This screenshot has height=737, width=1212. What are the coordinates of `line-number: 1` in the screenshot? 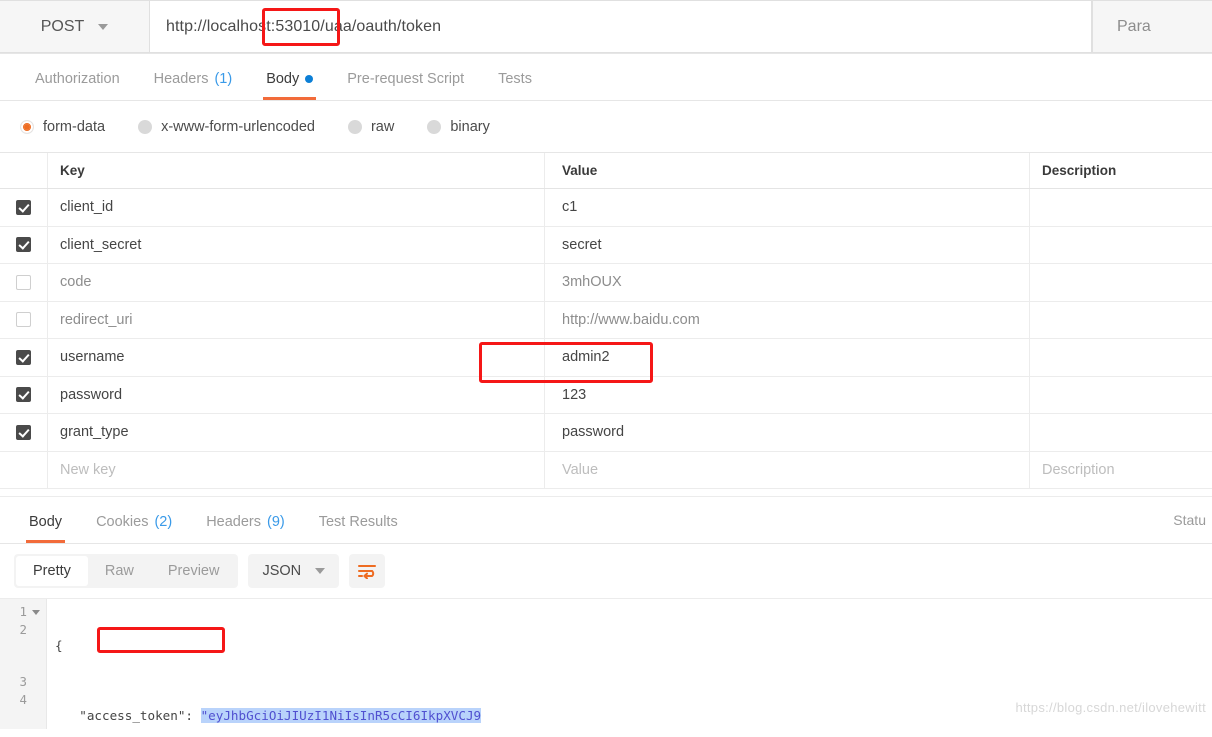 It's located at (23, 611).